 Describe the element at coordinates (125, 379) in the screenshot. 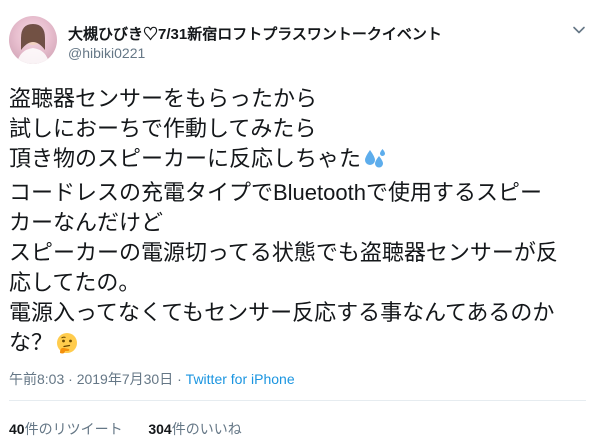

I see `tweet-date: 2019年7月30日` at that location.